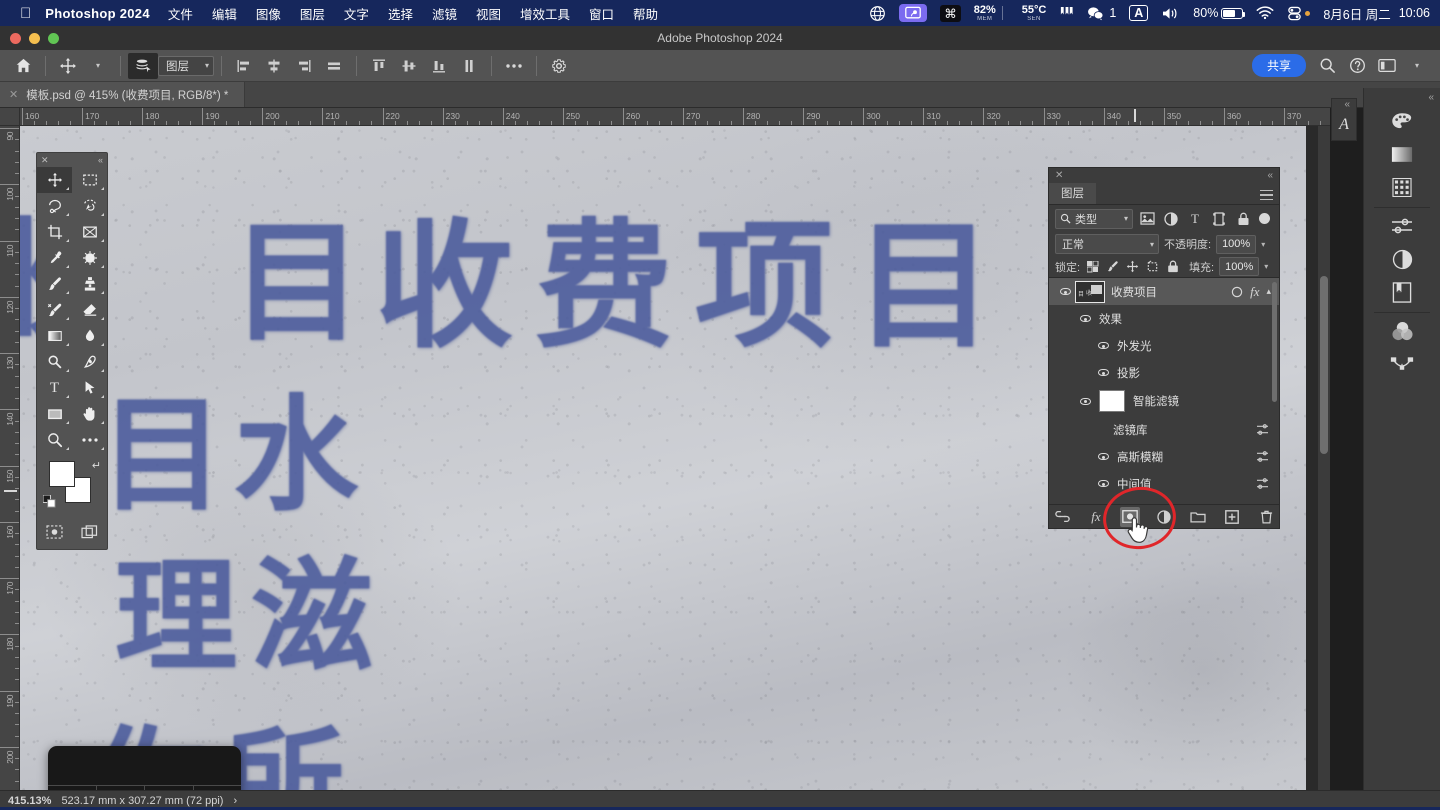 This screenshot has width=1440, height=810. What do you see at coordinates (89, 388) in the screenshot?
I see `path-selection-tool-button` at bounding box center [89, 388].